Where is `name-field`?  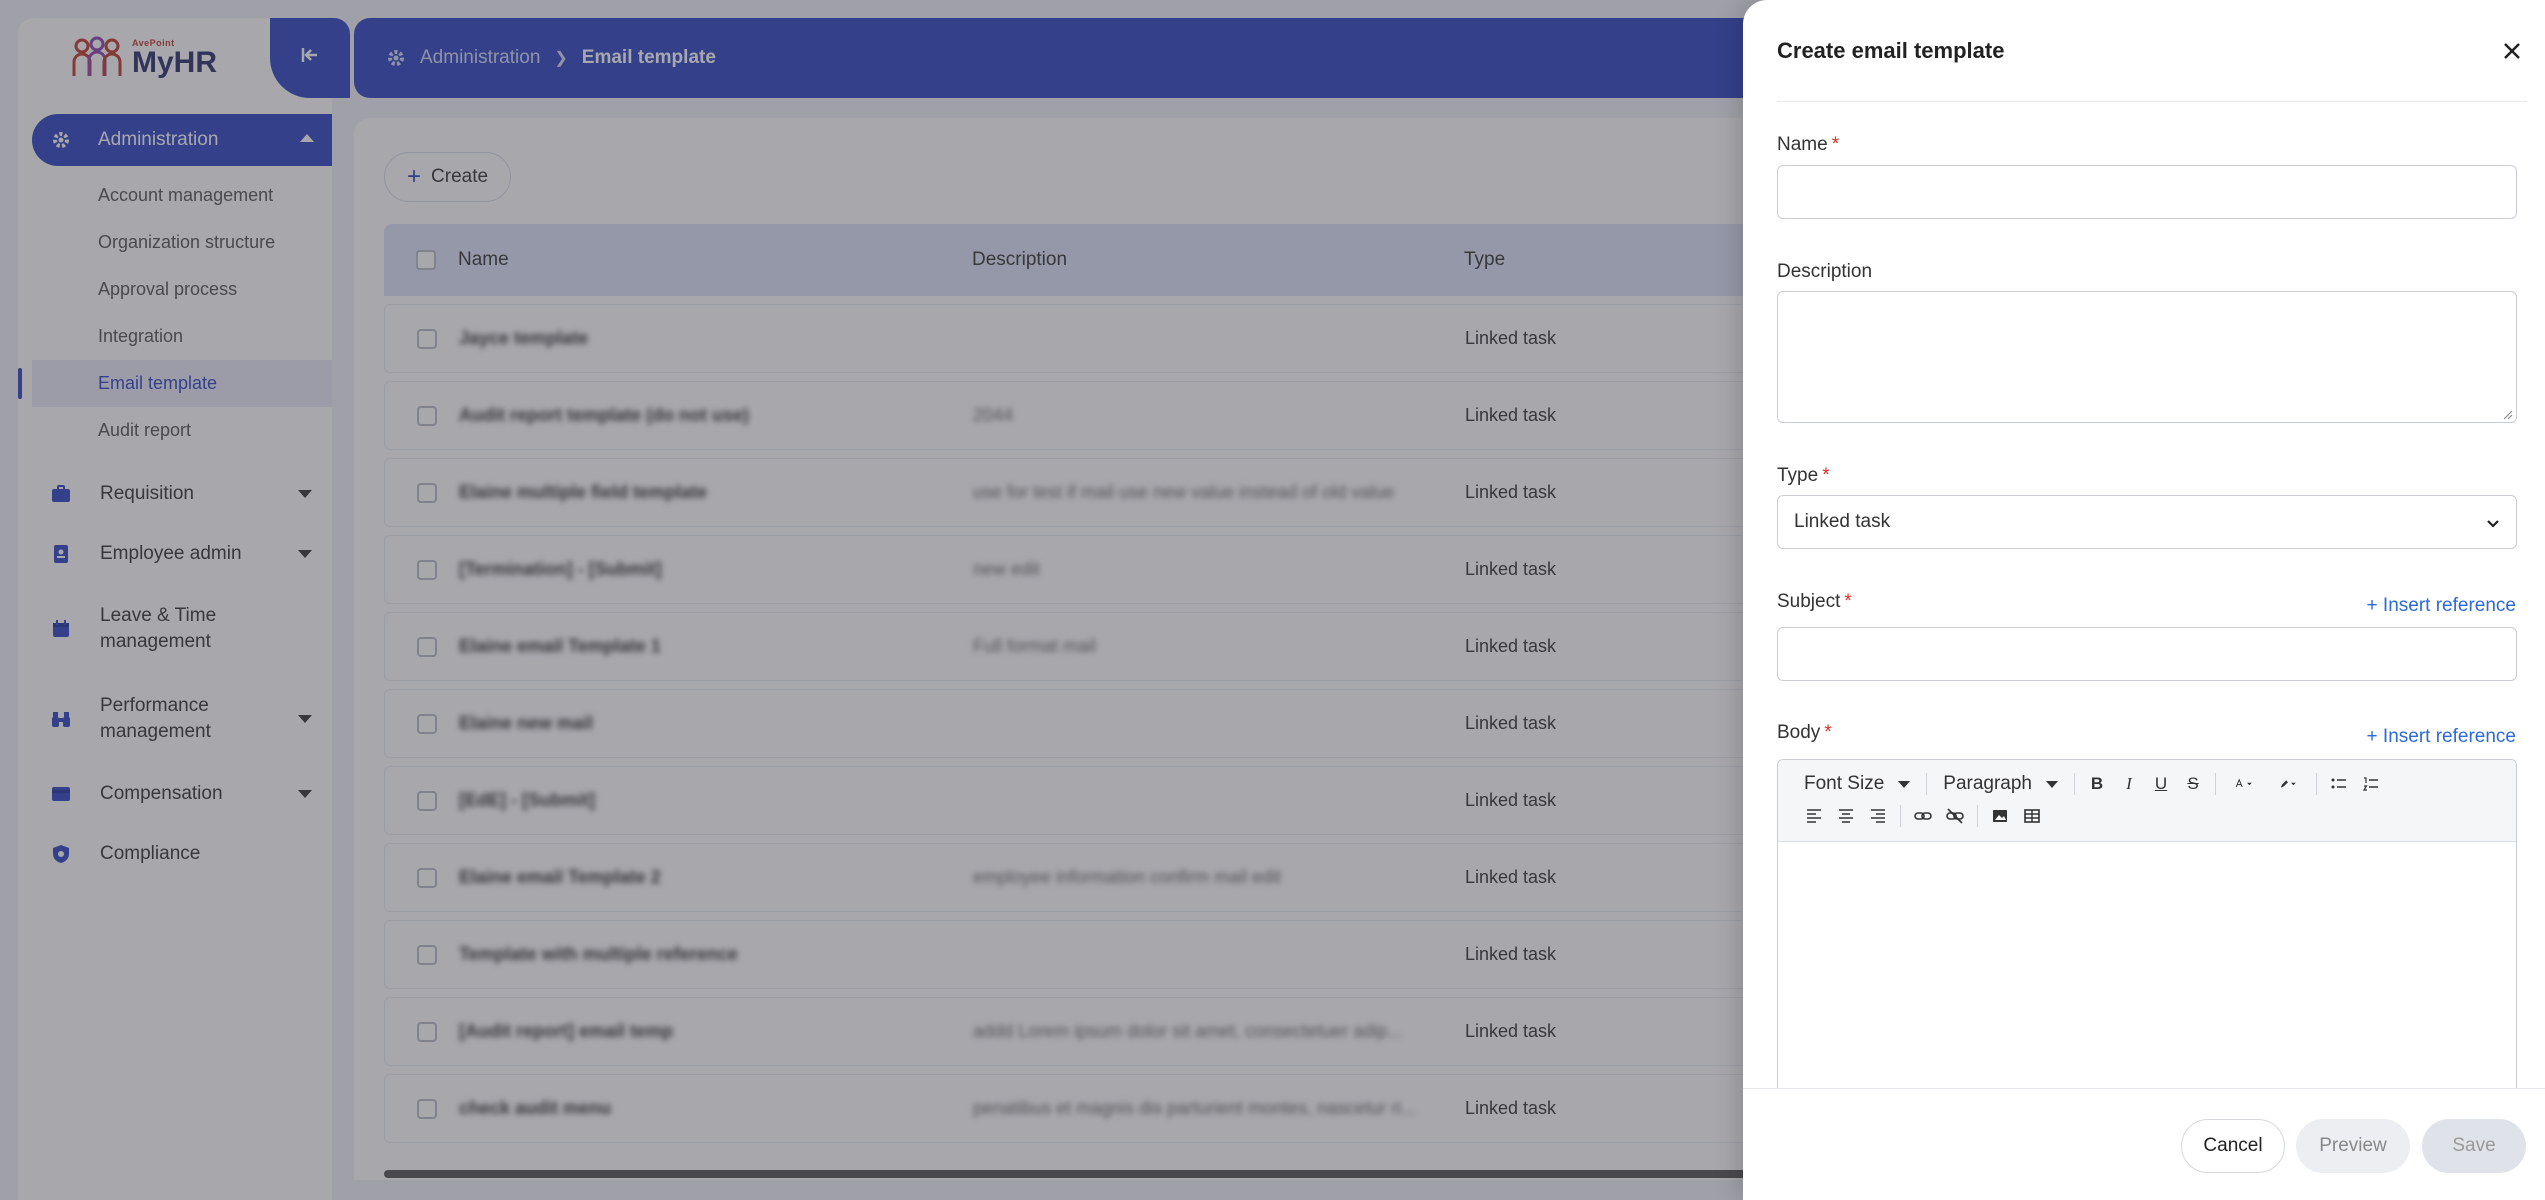
name-field is located at coordinates (2147, 192).